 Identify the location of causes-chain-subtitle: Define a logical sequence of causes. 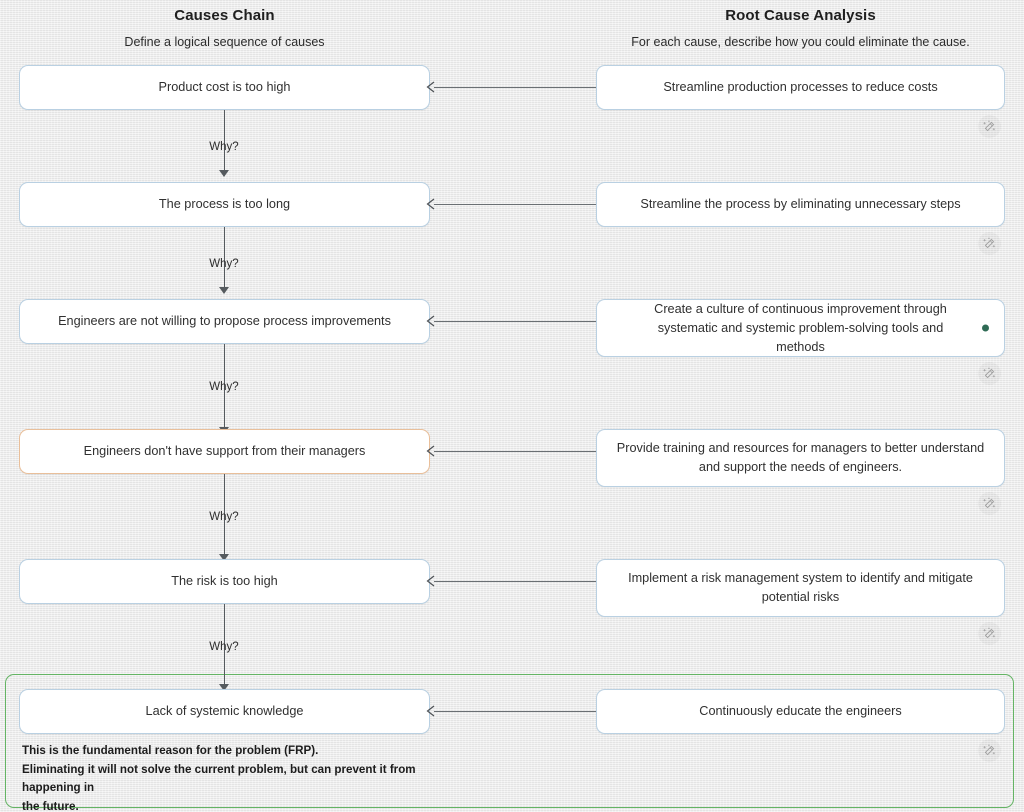
(224, 42).